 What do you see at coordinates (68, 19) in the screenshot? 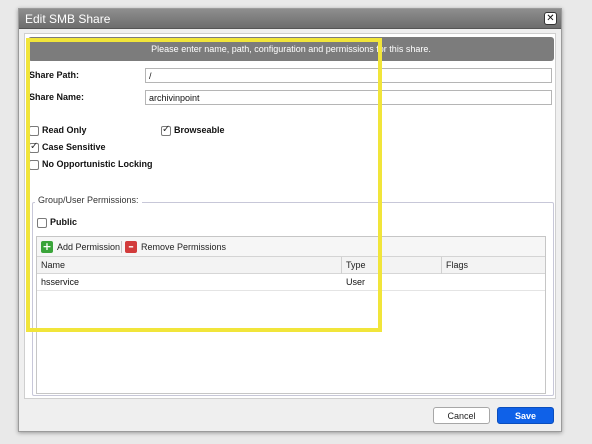
I see `dialog-title: Edit SMB Share` at bounding box center [68, 19].